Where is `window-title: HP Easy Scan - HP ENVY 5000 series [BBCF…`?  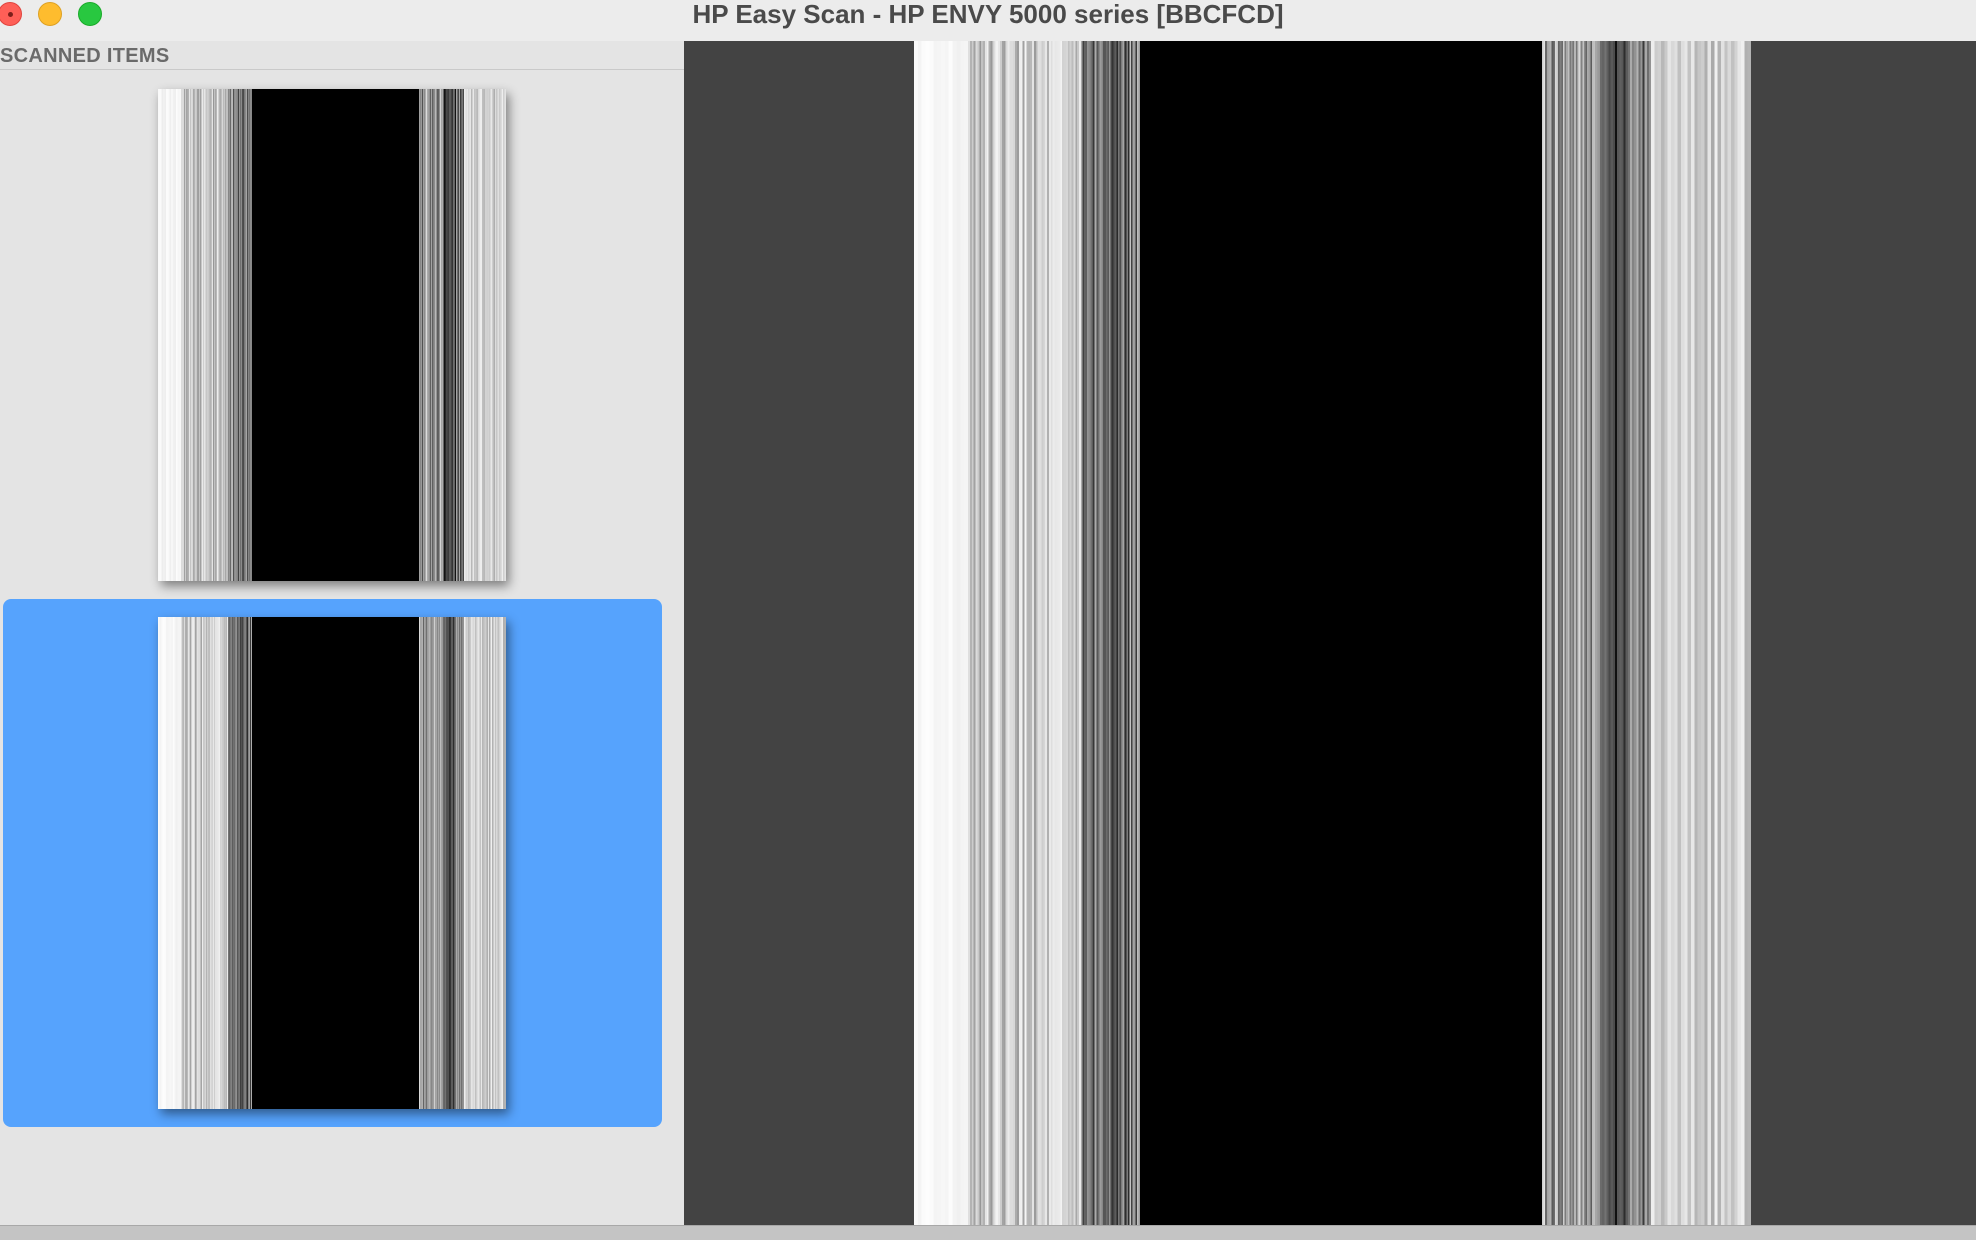
window-title: HP Easy Scan - HP ENVY 5000 series [BBCF… is located at coordinates (988, 14).